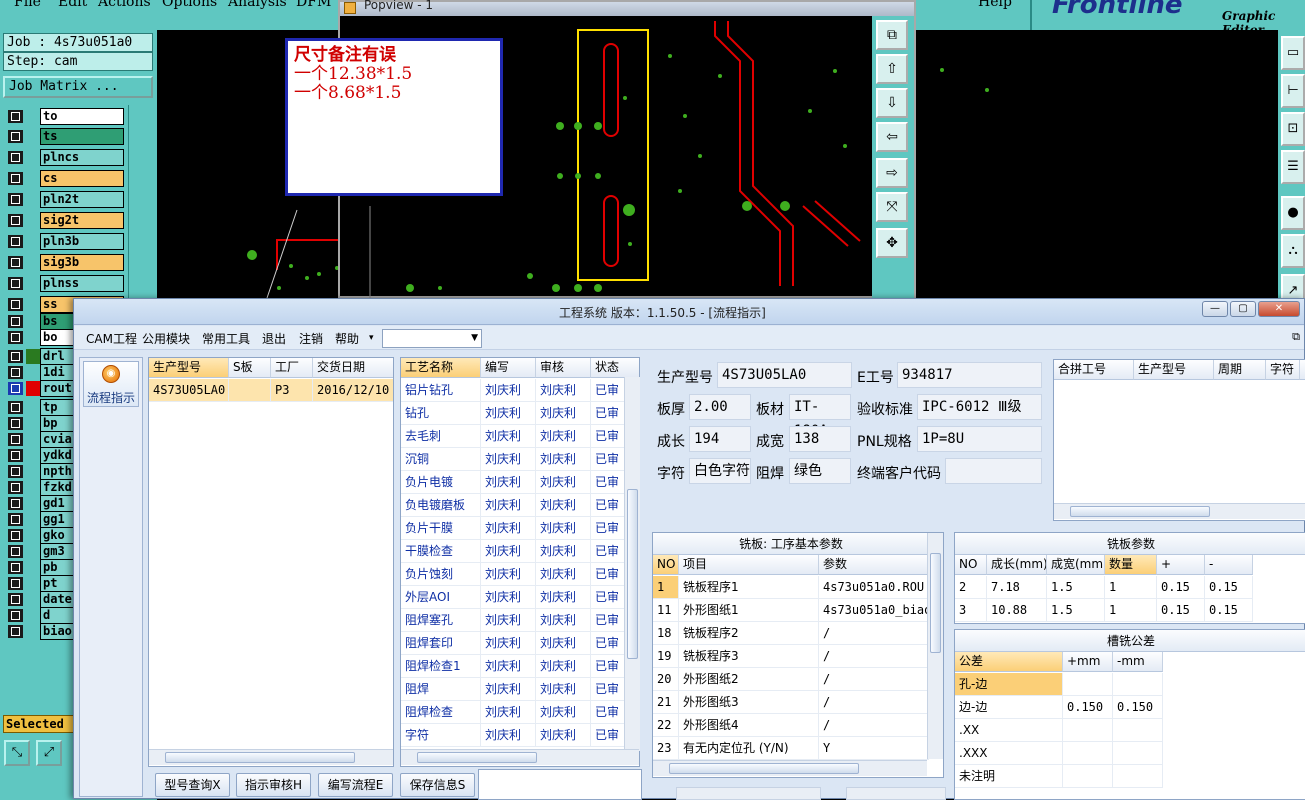 The height and width of the screenshot is (800, 1305). Describe the element at coordinates (1009, 730) in the screenshot. I see `slottol-cell: .XX` at that location.